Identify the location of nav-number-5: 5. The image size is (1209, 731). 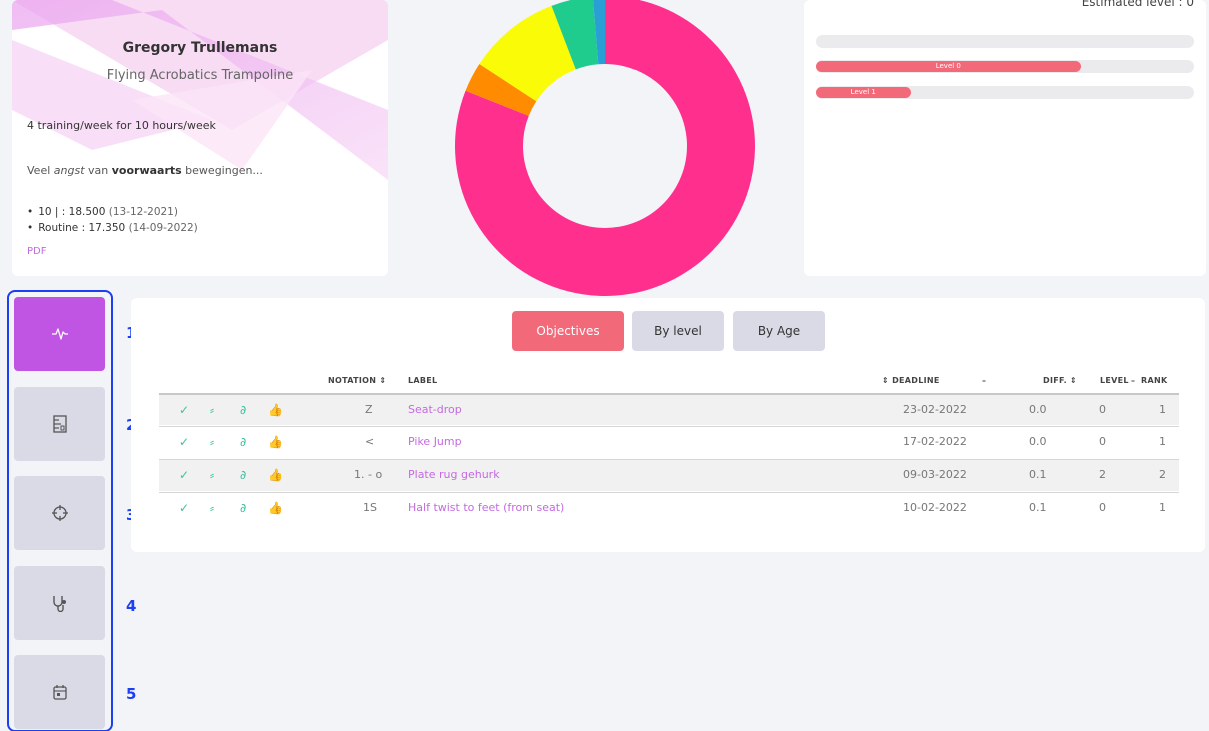
(131, 694).